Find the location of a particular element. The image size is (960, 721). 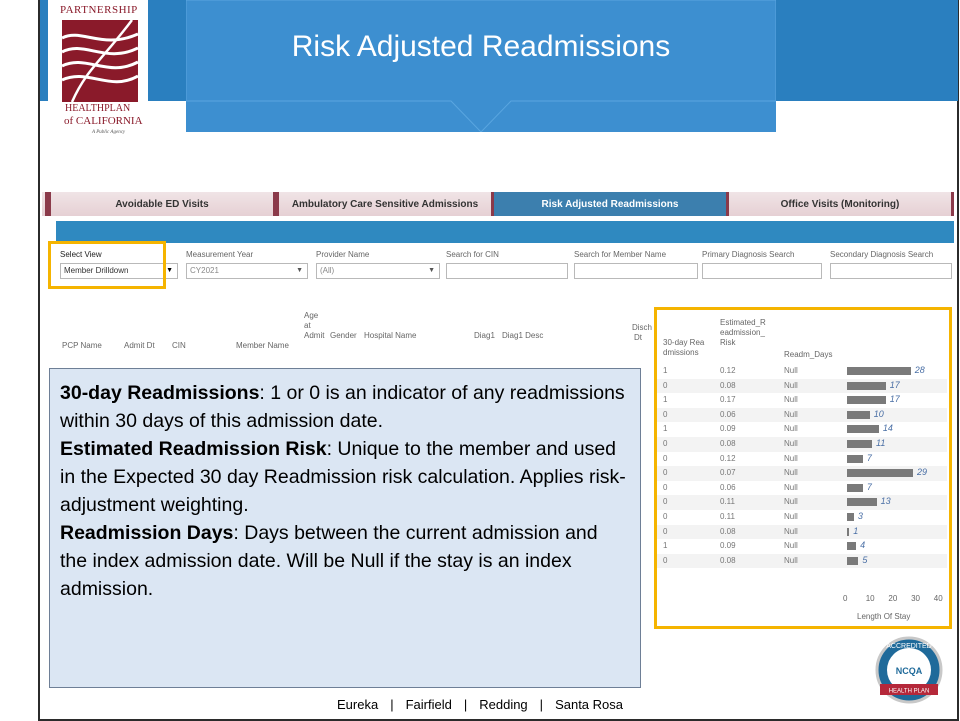

los-value-label: 10 is located at coordinates (878, 413).